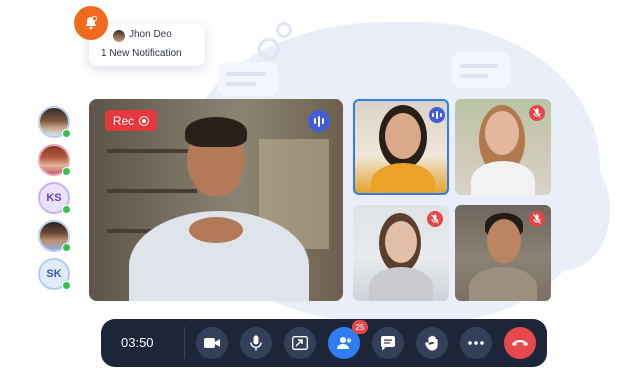 The image size is (643, 374). I want to click on raise-hand-button, so click(432, 343).